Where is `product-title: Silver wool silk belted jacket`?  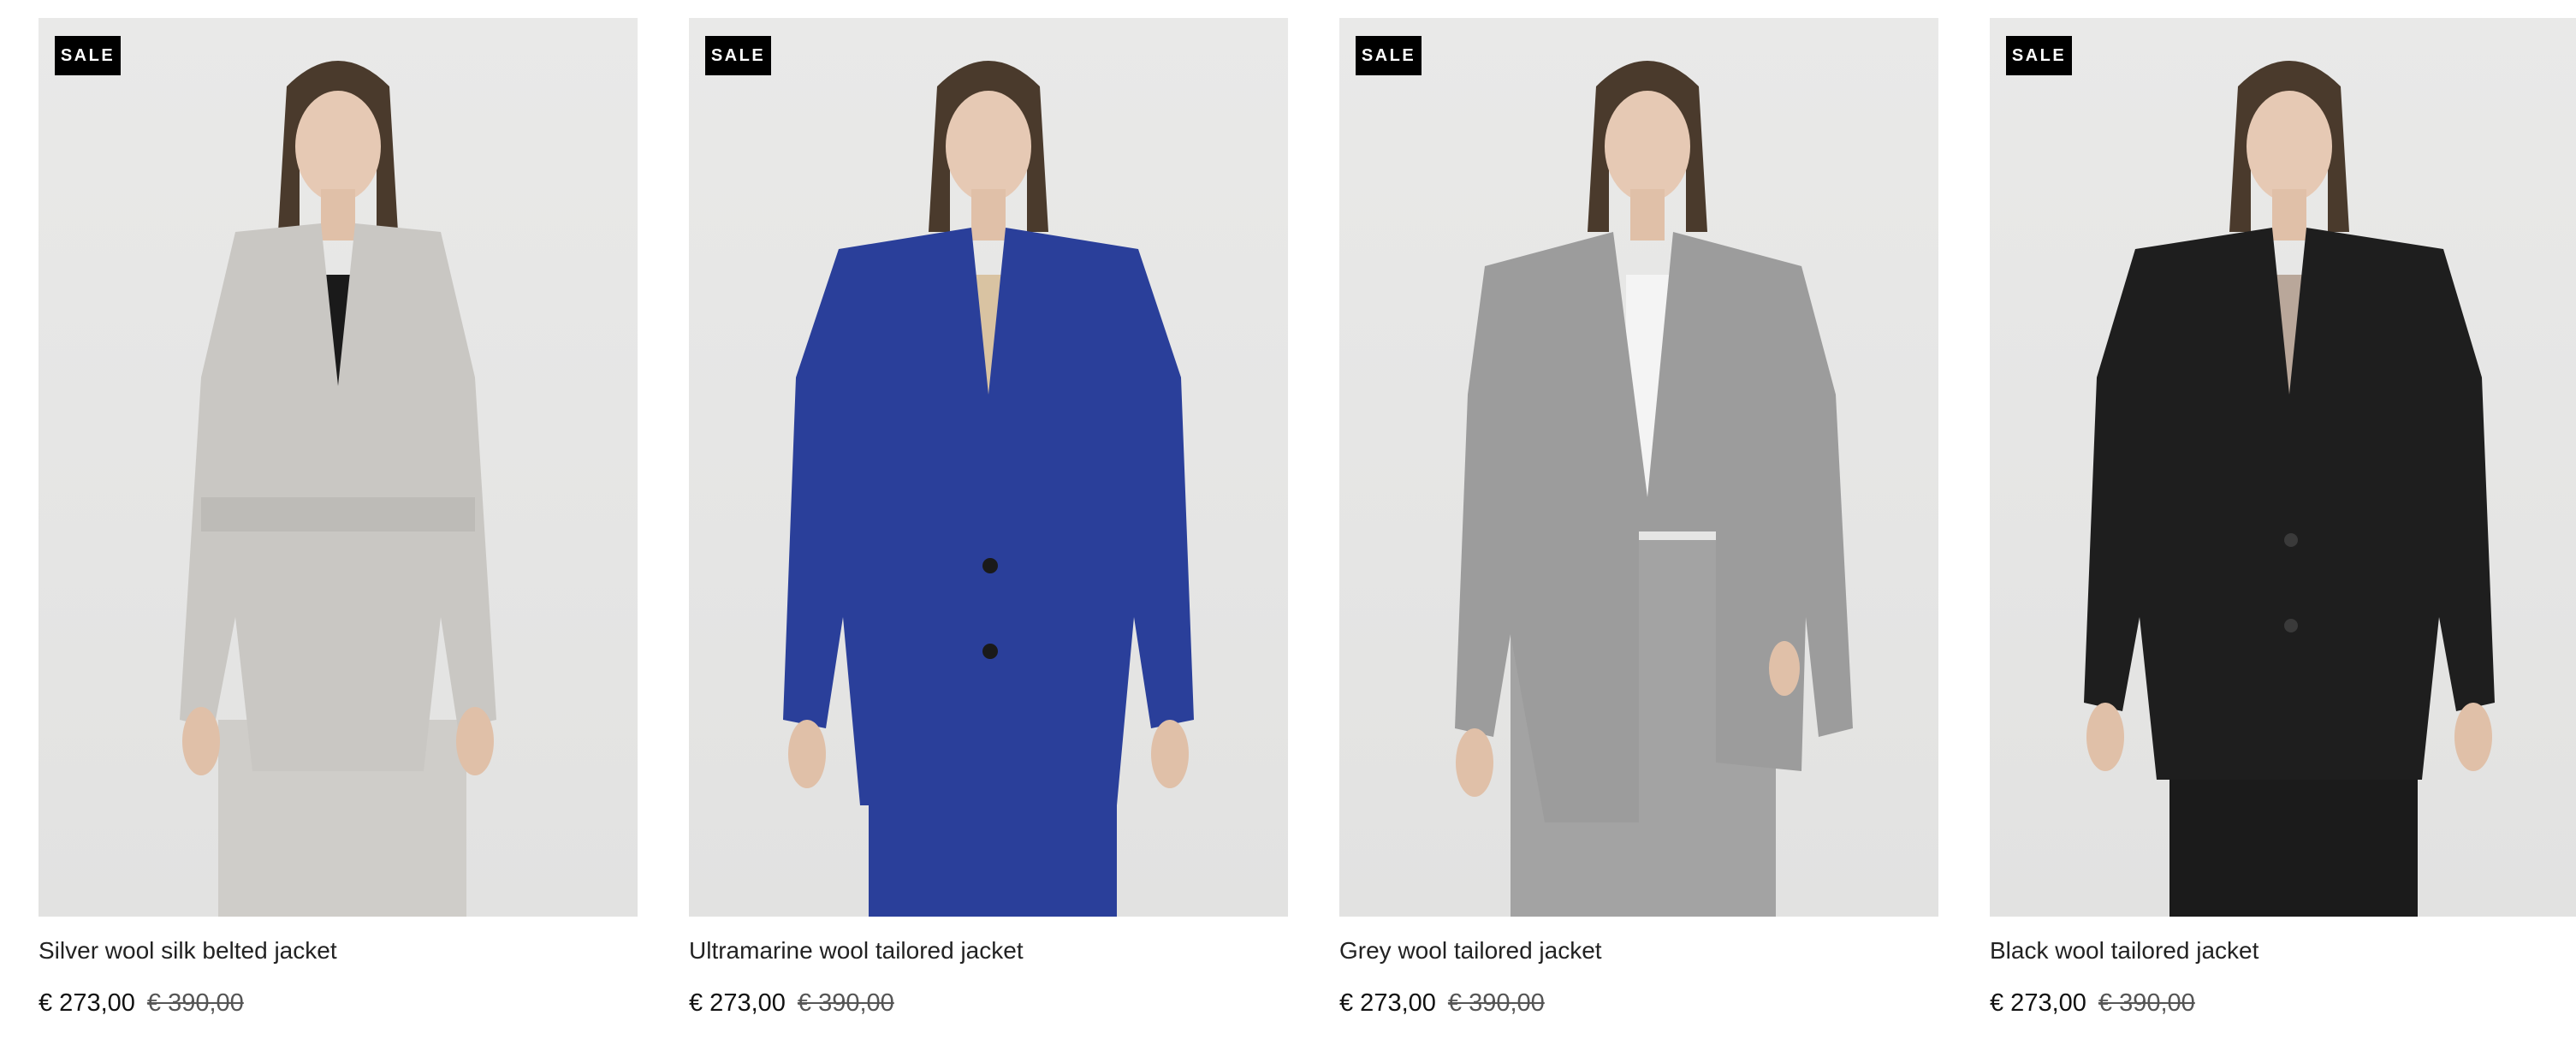
product-title: Silver wool silk belted jacket is located at coordinates (188, 951).